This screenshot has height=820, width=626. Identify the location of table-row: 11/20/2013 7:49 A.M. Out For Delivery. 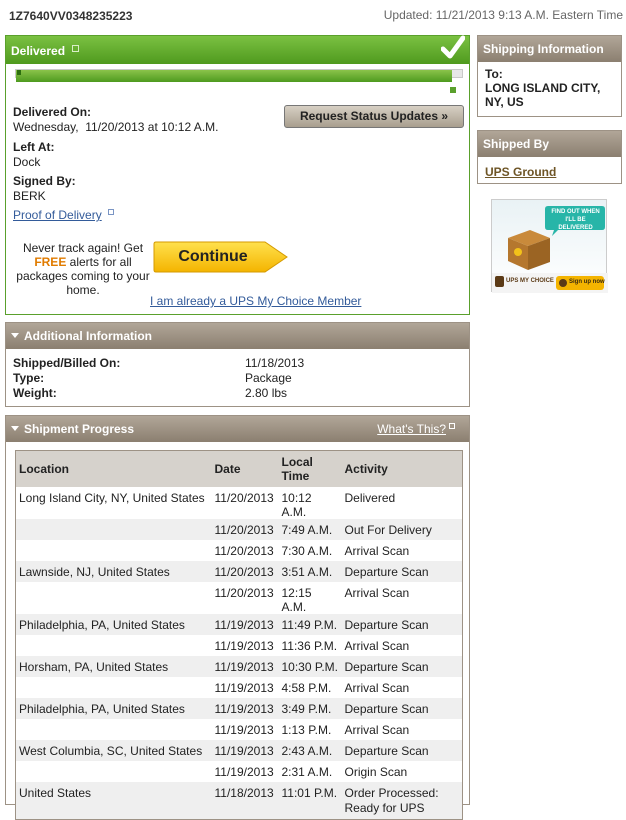
(239, 529).